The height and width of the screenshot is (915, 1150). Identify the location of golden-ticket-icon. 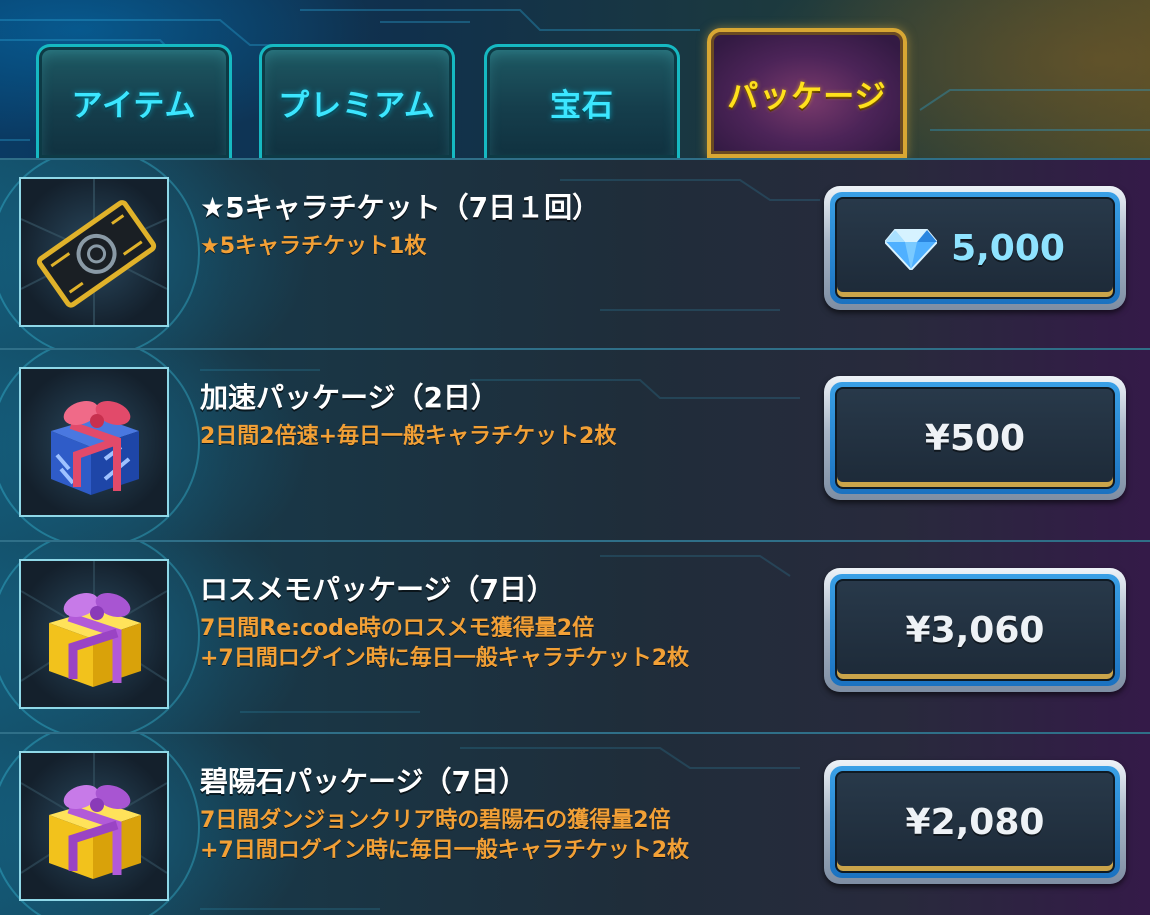
(94, 252).